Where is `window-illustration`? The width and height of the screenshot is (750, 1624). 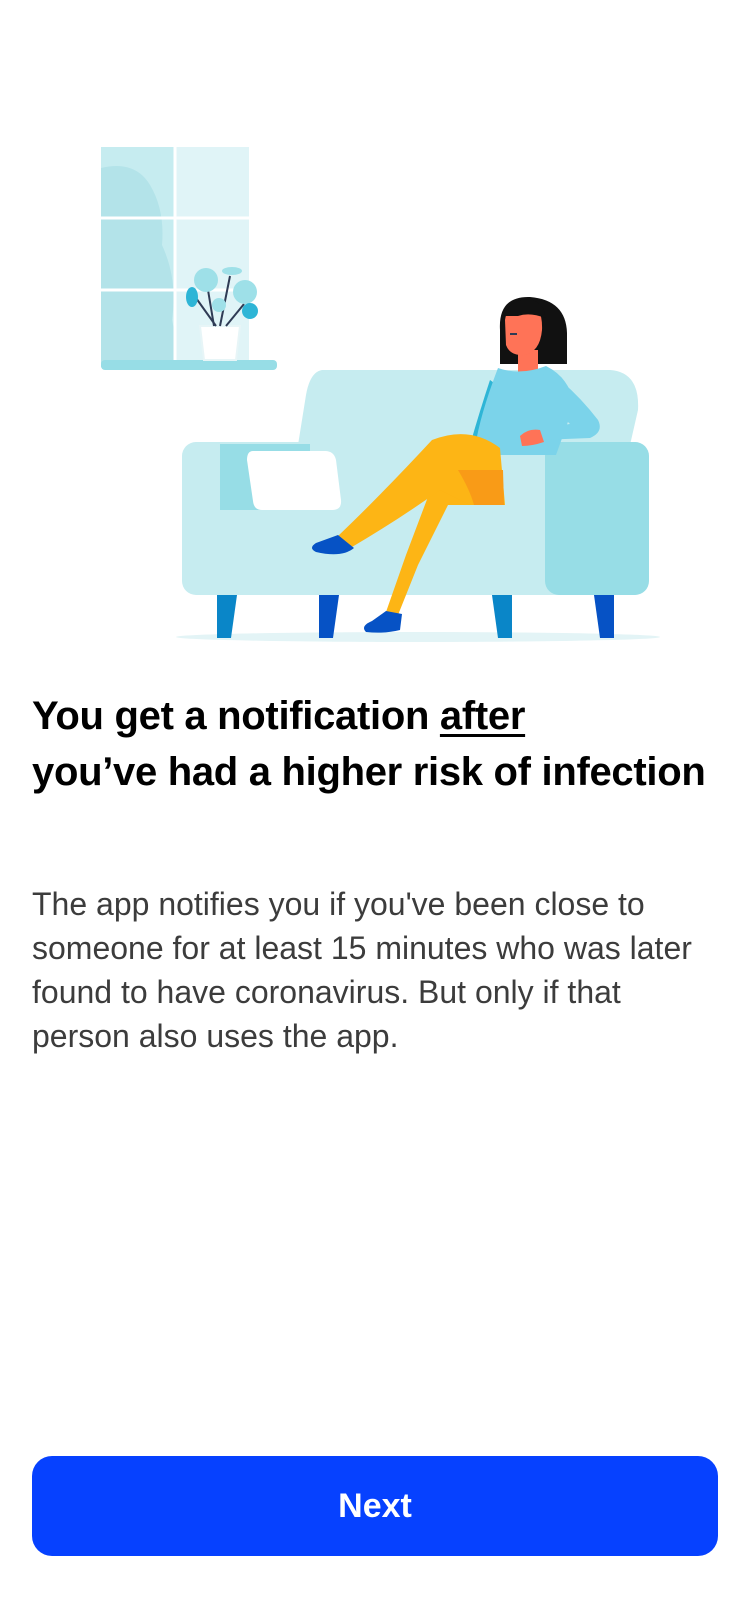 window-illustration is located at coordinates (189, 258).